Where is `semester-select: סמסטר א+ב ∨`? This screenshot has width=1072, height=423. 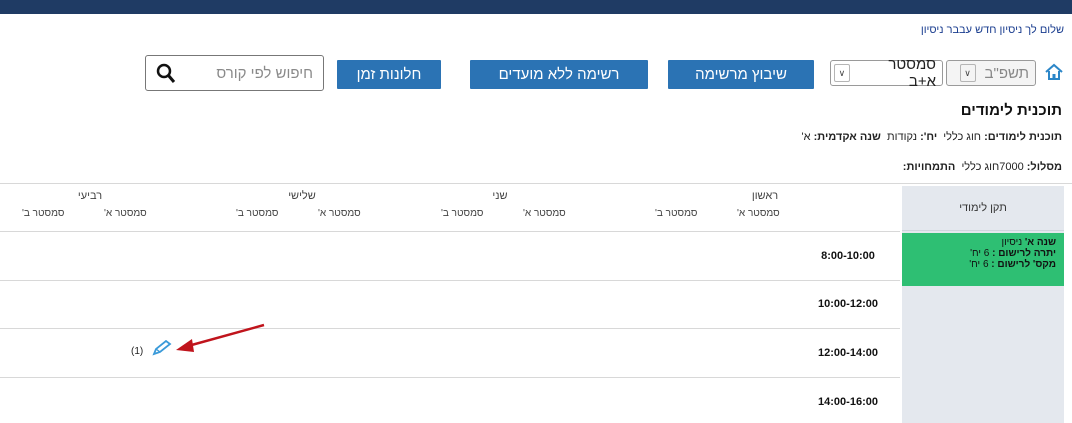 semester-select: סמסטר א+ב ∨ is located at coordinates (886, 73).